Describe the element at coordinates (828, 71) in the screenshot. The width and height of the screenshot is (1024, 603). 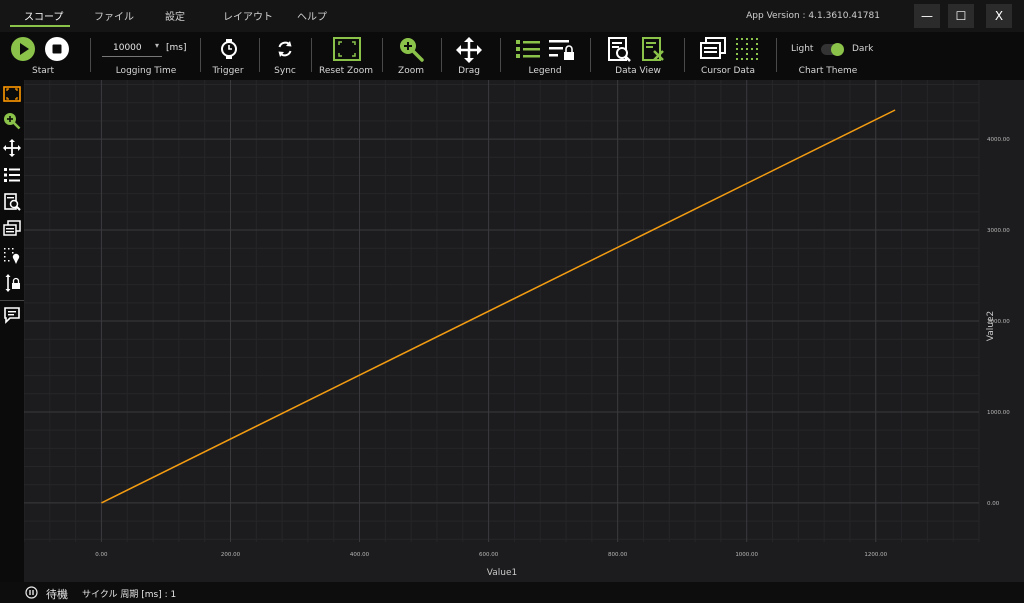
I see `chart-theme-label: Chart Theme` at that location.